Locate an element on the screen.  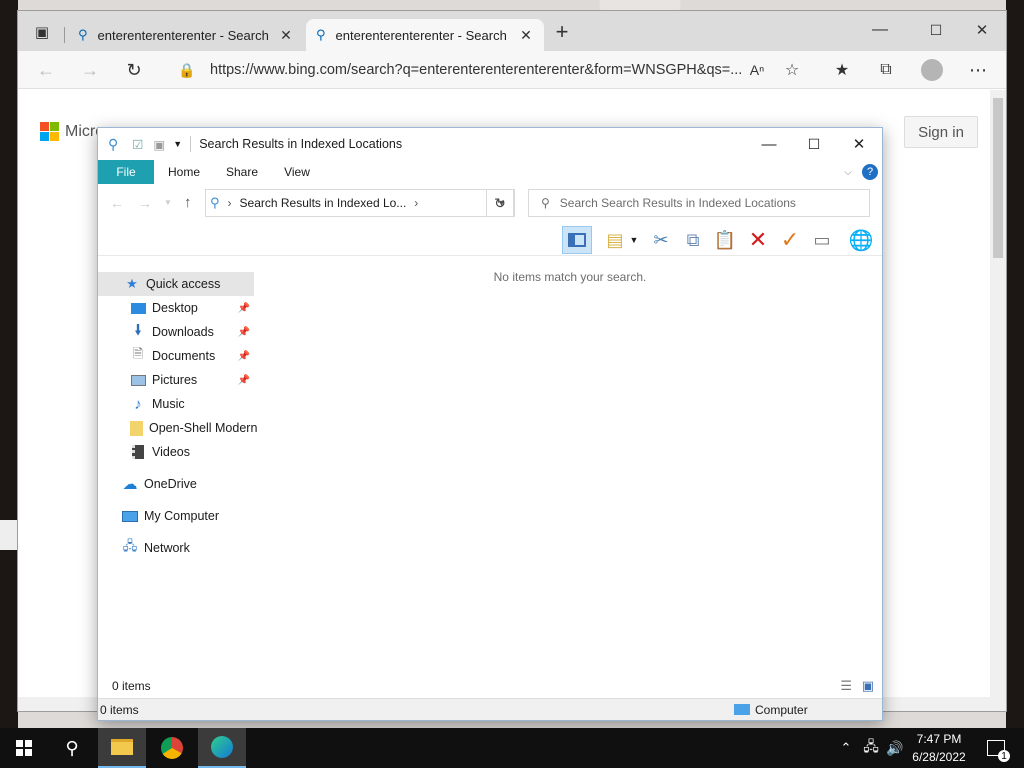
nav-downloads: 🠛 Downloads 📌 is located at coordinates (176, 332).